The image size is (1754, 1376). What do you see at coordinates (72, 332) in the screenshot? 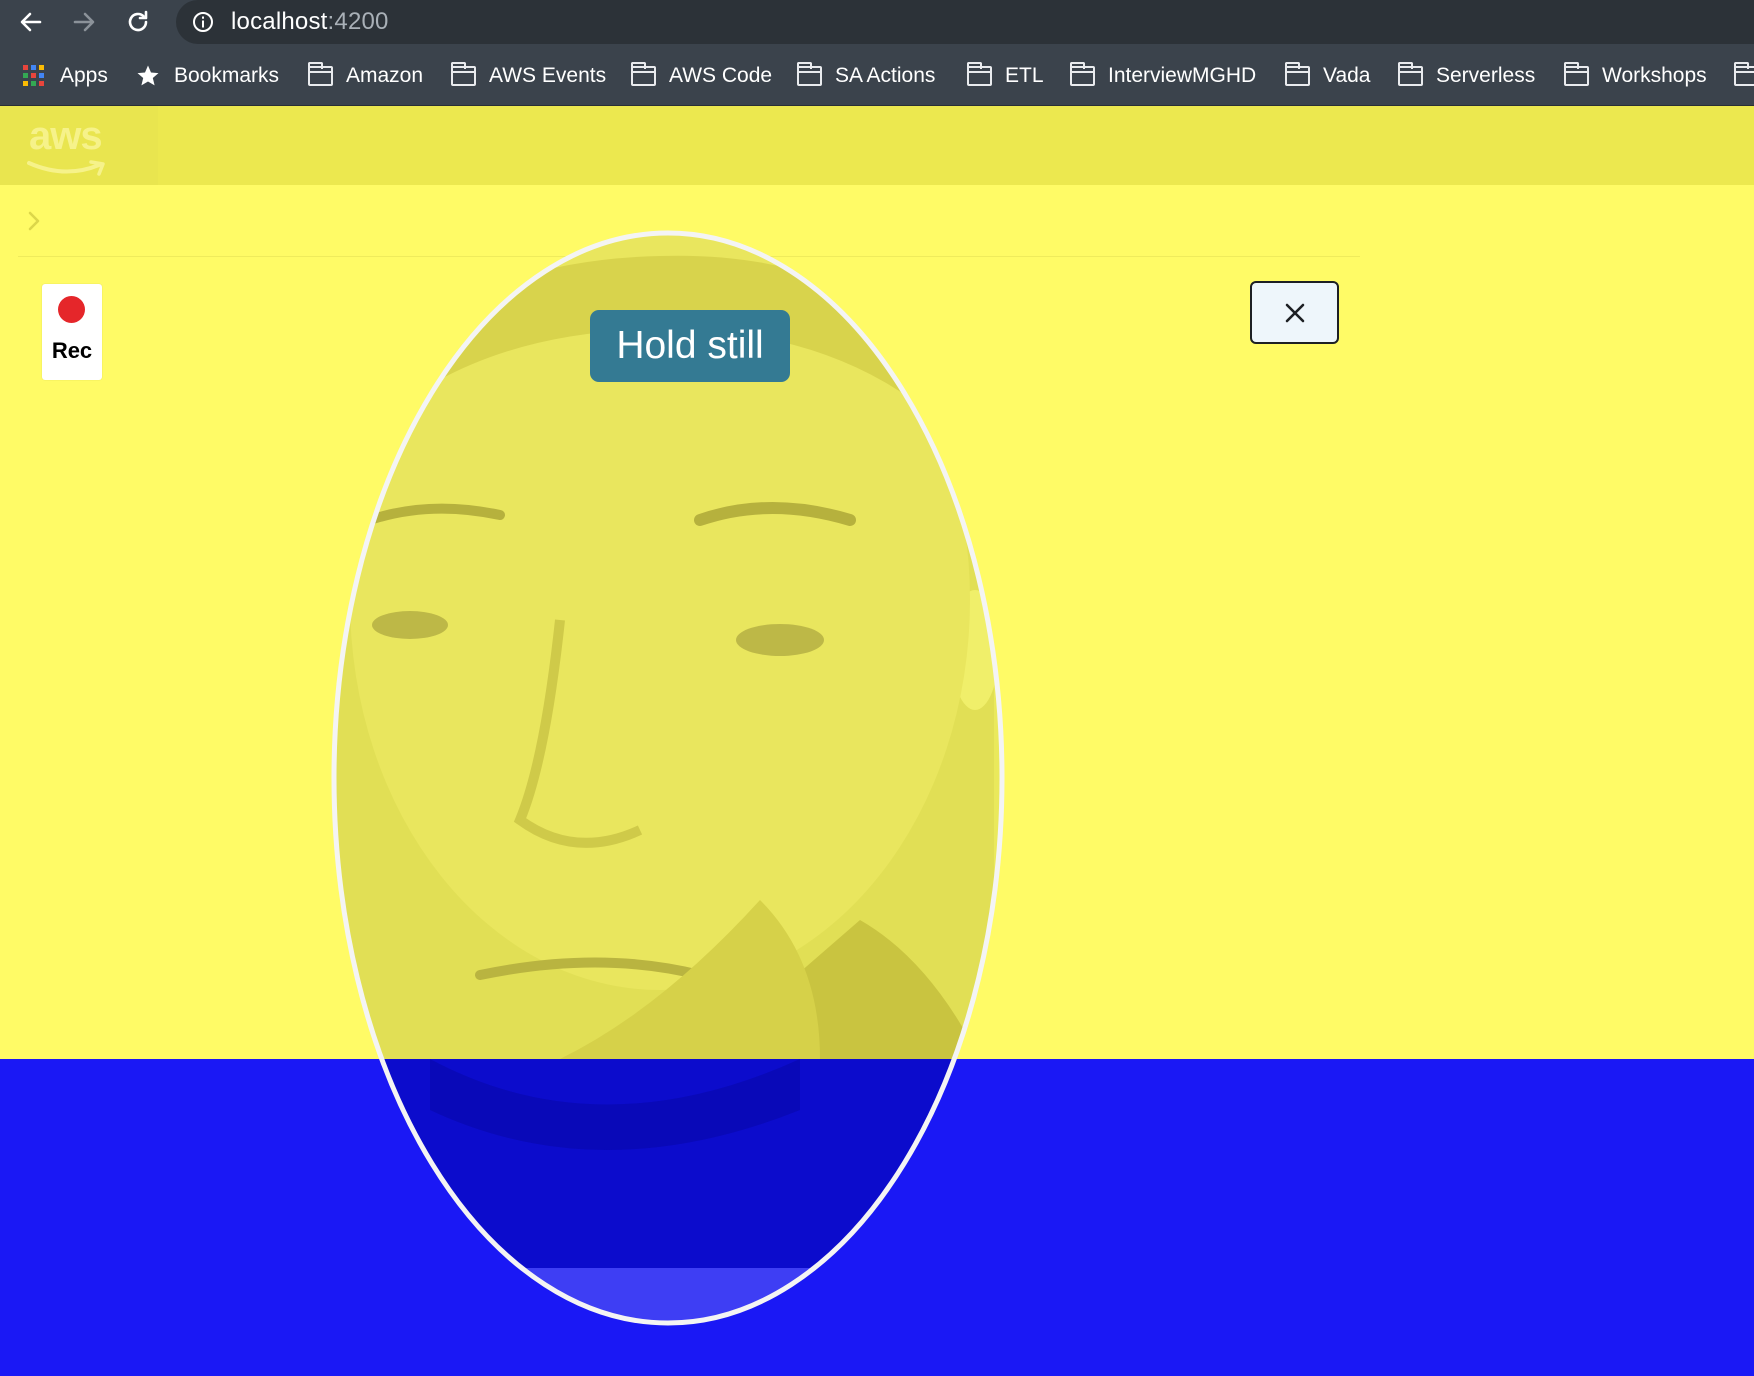
I see `recording-indicator: Rec` at bounding box center [72, 332].